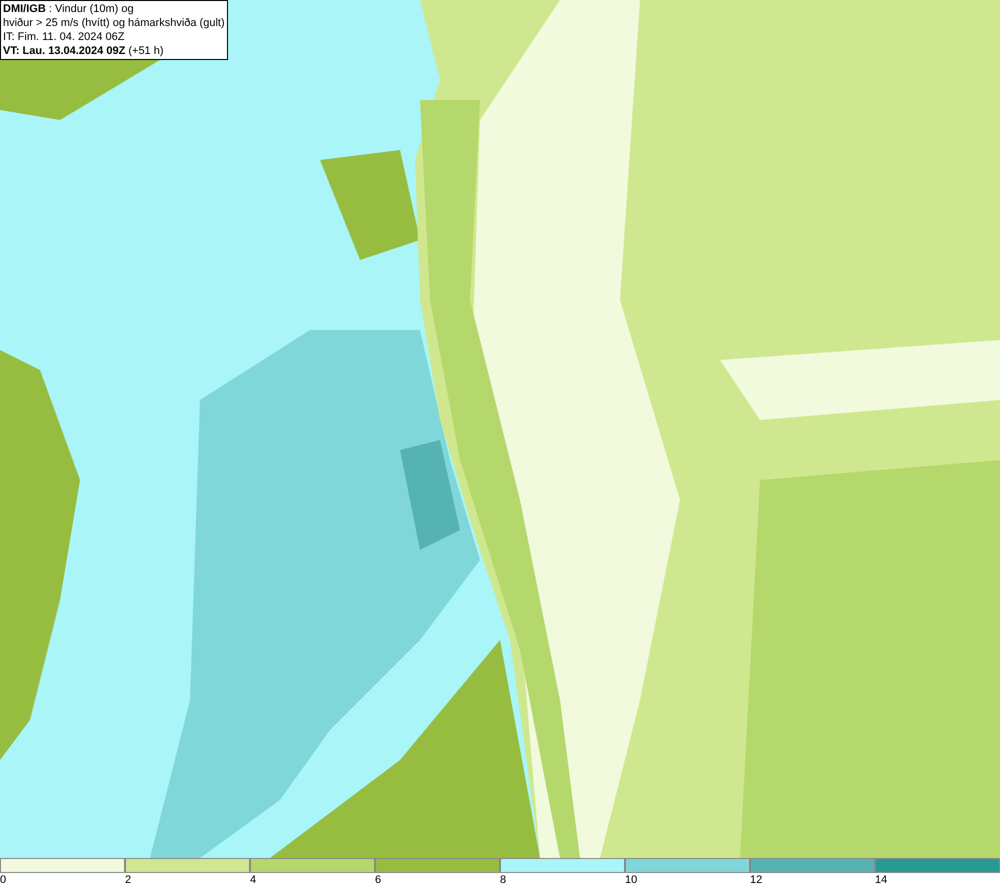  What do you see at coordinates (378, 880) in the screenshot?
I see `legend-label: 6` at bounding box center [378, 880].